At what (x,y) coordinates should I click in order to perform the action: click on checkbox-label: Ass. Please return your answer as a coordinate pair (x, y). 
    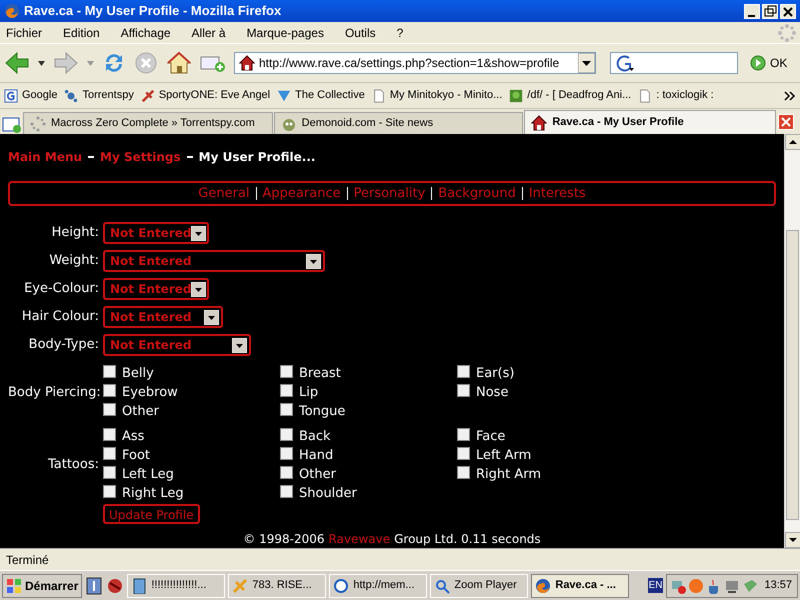
    Looking at the image, I should click on (133, 437).